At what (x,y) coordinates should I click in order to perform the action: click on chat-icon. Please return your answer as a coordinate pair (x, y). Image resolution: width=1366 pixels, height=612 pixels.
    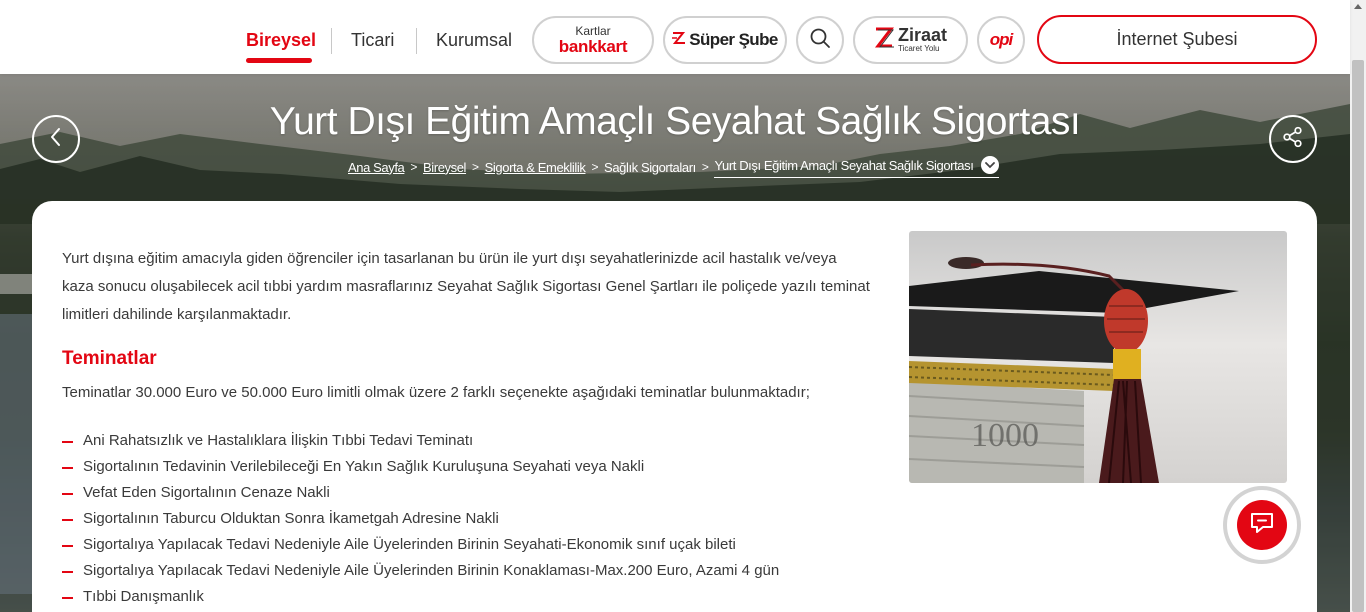
    Looking at the image, I should click on (1262, 525).